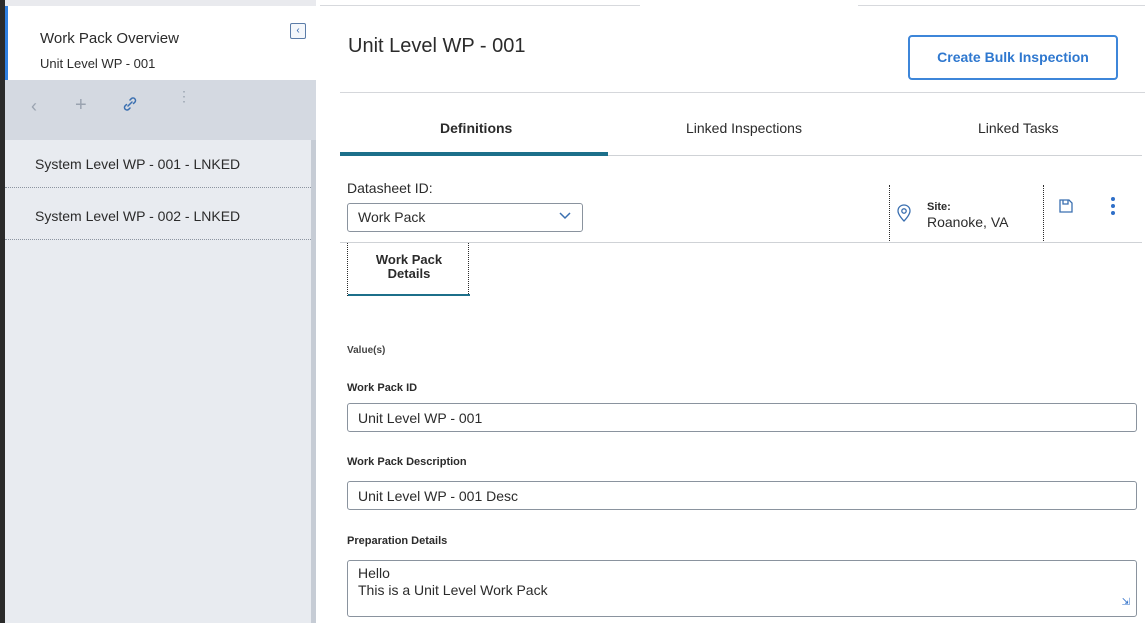  What do you see at coordinates (382, 388) in the screenshot?
I see `work-pack-id-label: Work Pack ID` at bounding box center [382, 388].